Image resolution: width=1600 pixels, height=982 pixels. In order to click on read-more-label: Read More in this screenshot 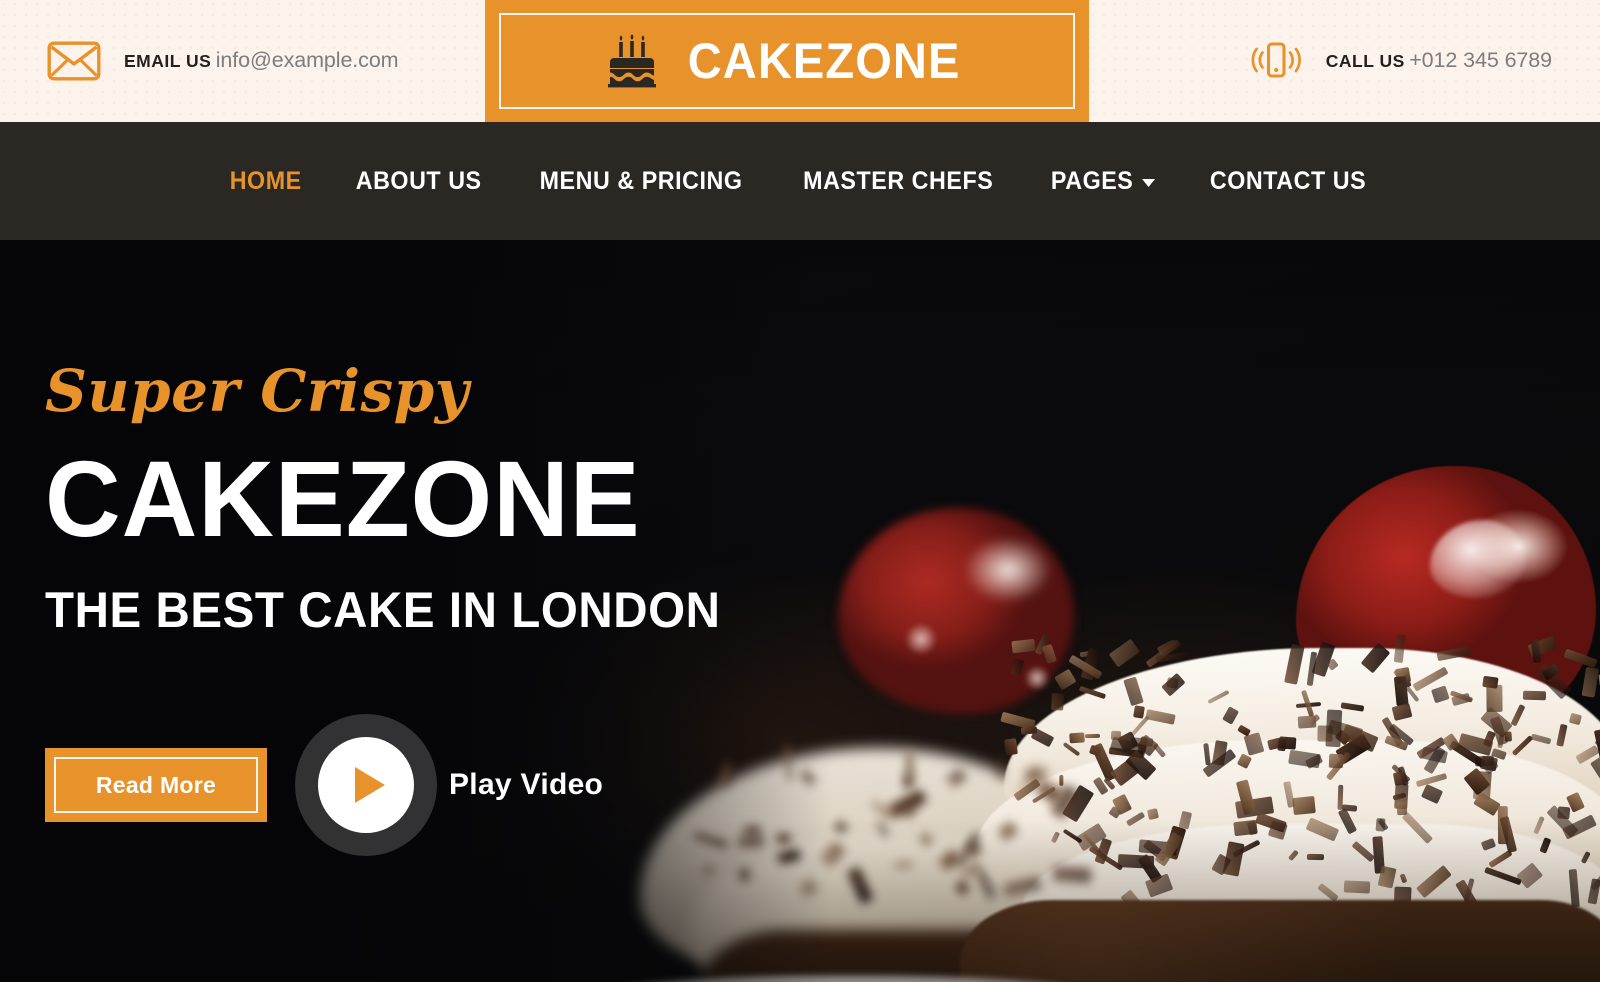, I will do `click(156, 784)`.